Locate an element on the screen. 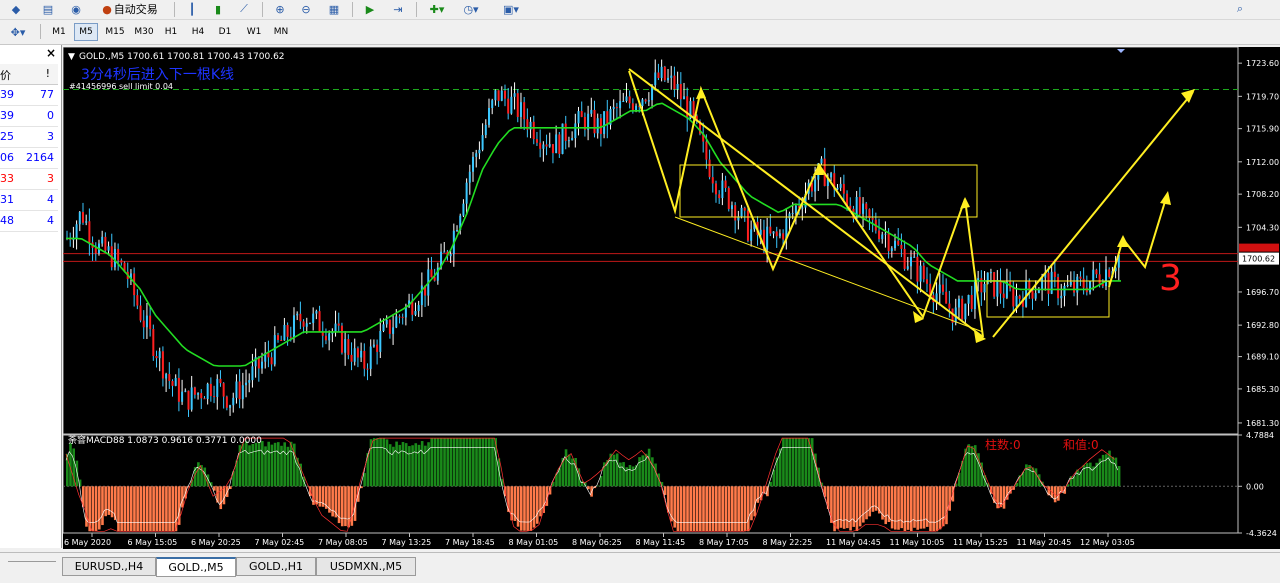 The image size is (1280, 583). timeframe-m15: M15 is located at coordinates (115, 32).